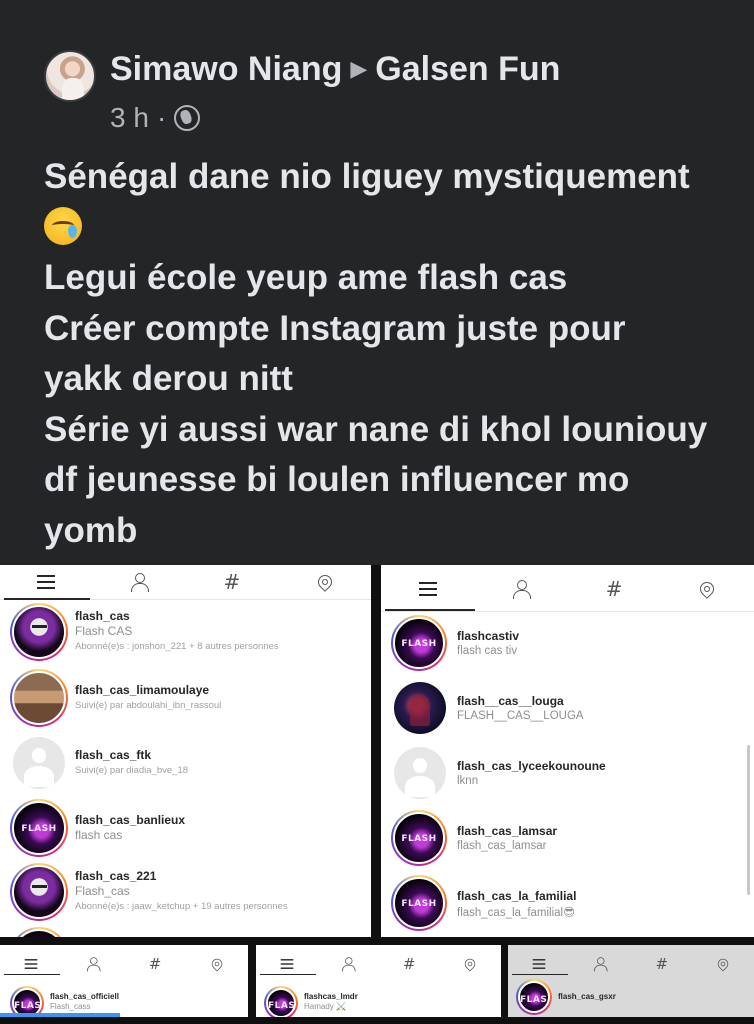 The height and width of the screenshot is (1024, 754). I want to click on result-username: flashcas_lmdr, so click(331, 996).